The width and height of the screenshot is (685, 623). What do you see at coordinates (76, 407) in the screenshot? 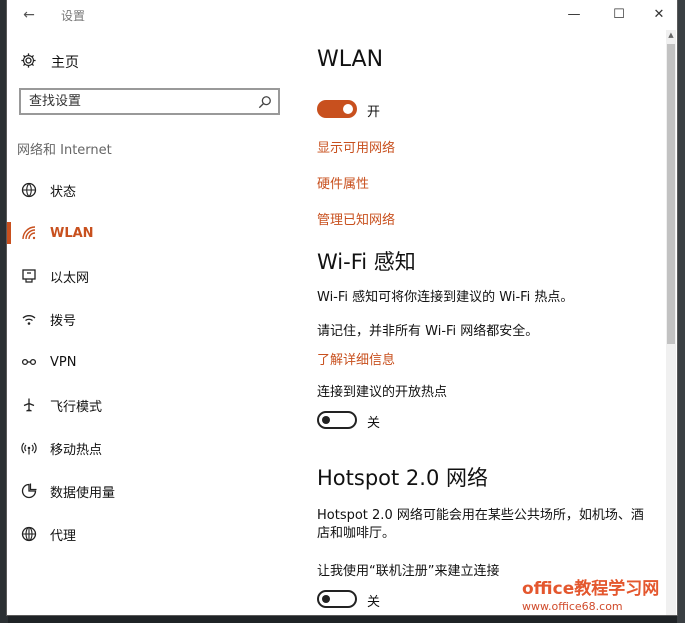
I see `sidebar-item-label: 飞行模式` at bounding box center [76, 407].